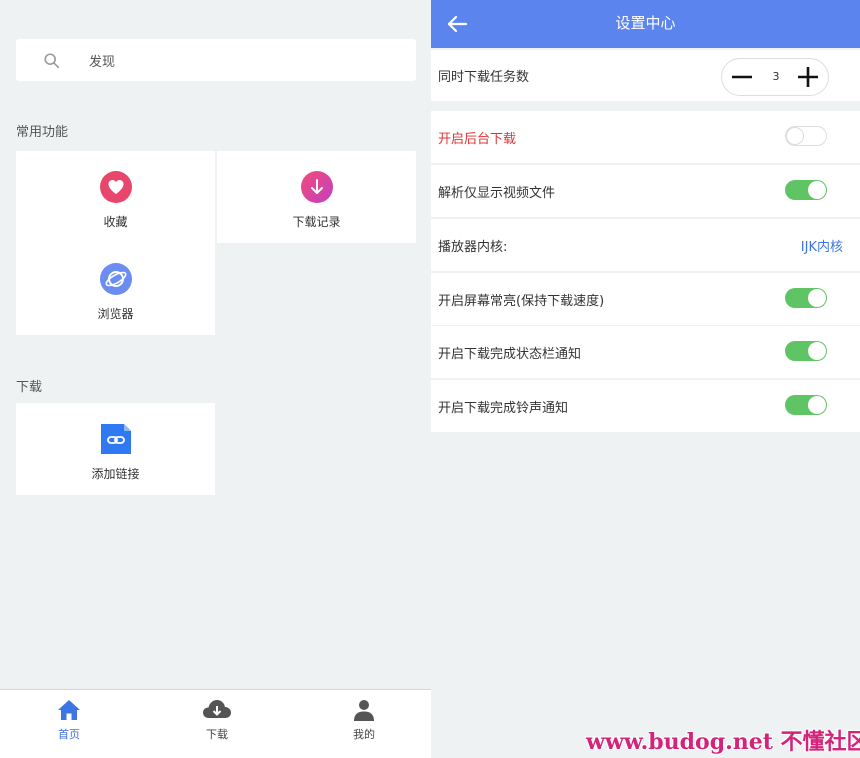  I want to click on player-core-value: IJK内核, so click(822, 245).